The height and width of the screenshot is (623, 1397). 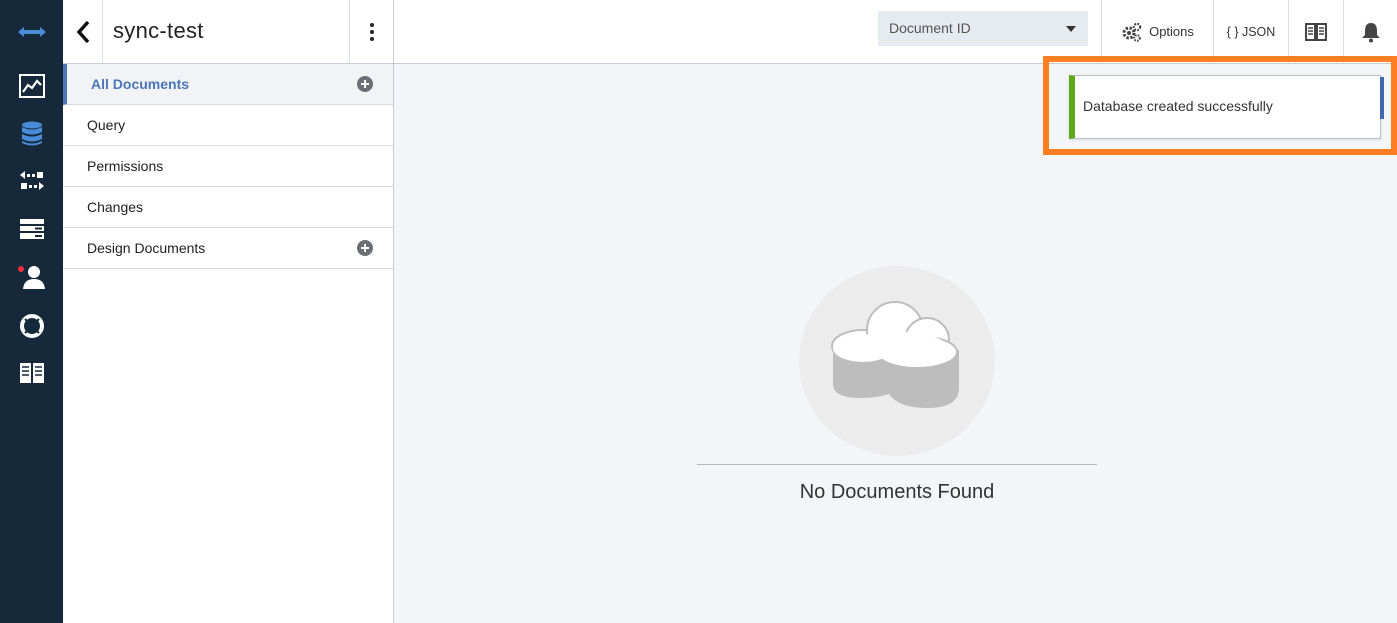 What do you see at coordinates (125, 166) in the screenshot?
I see `sidebar-item-label: Permissions` at bounding box center [125, 166].